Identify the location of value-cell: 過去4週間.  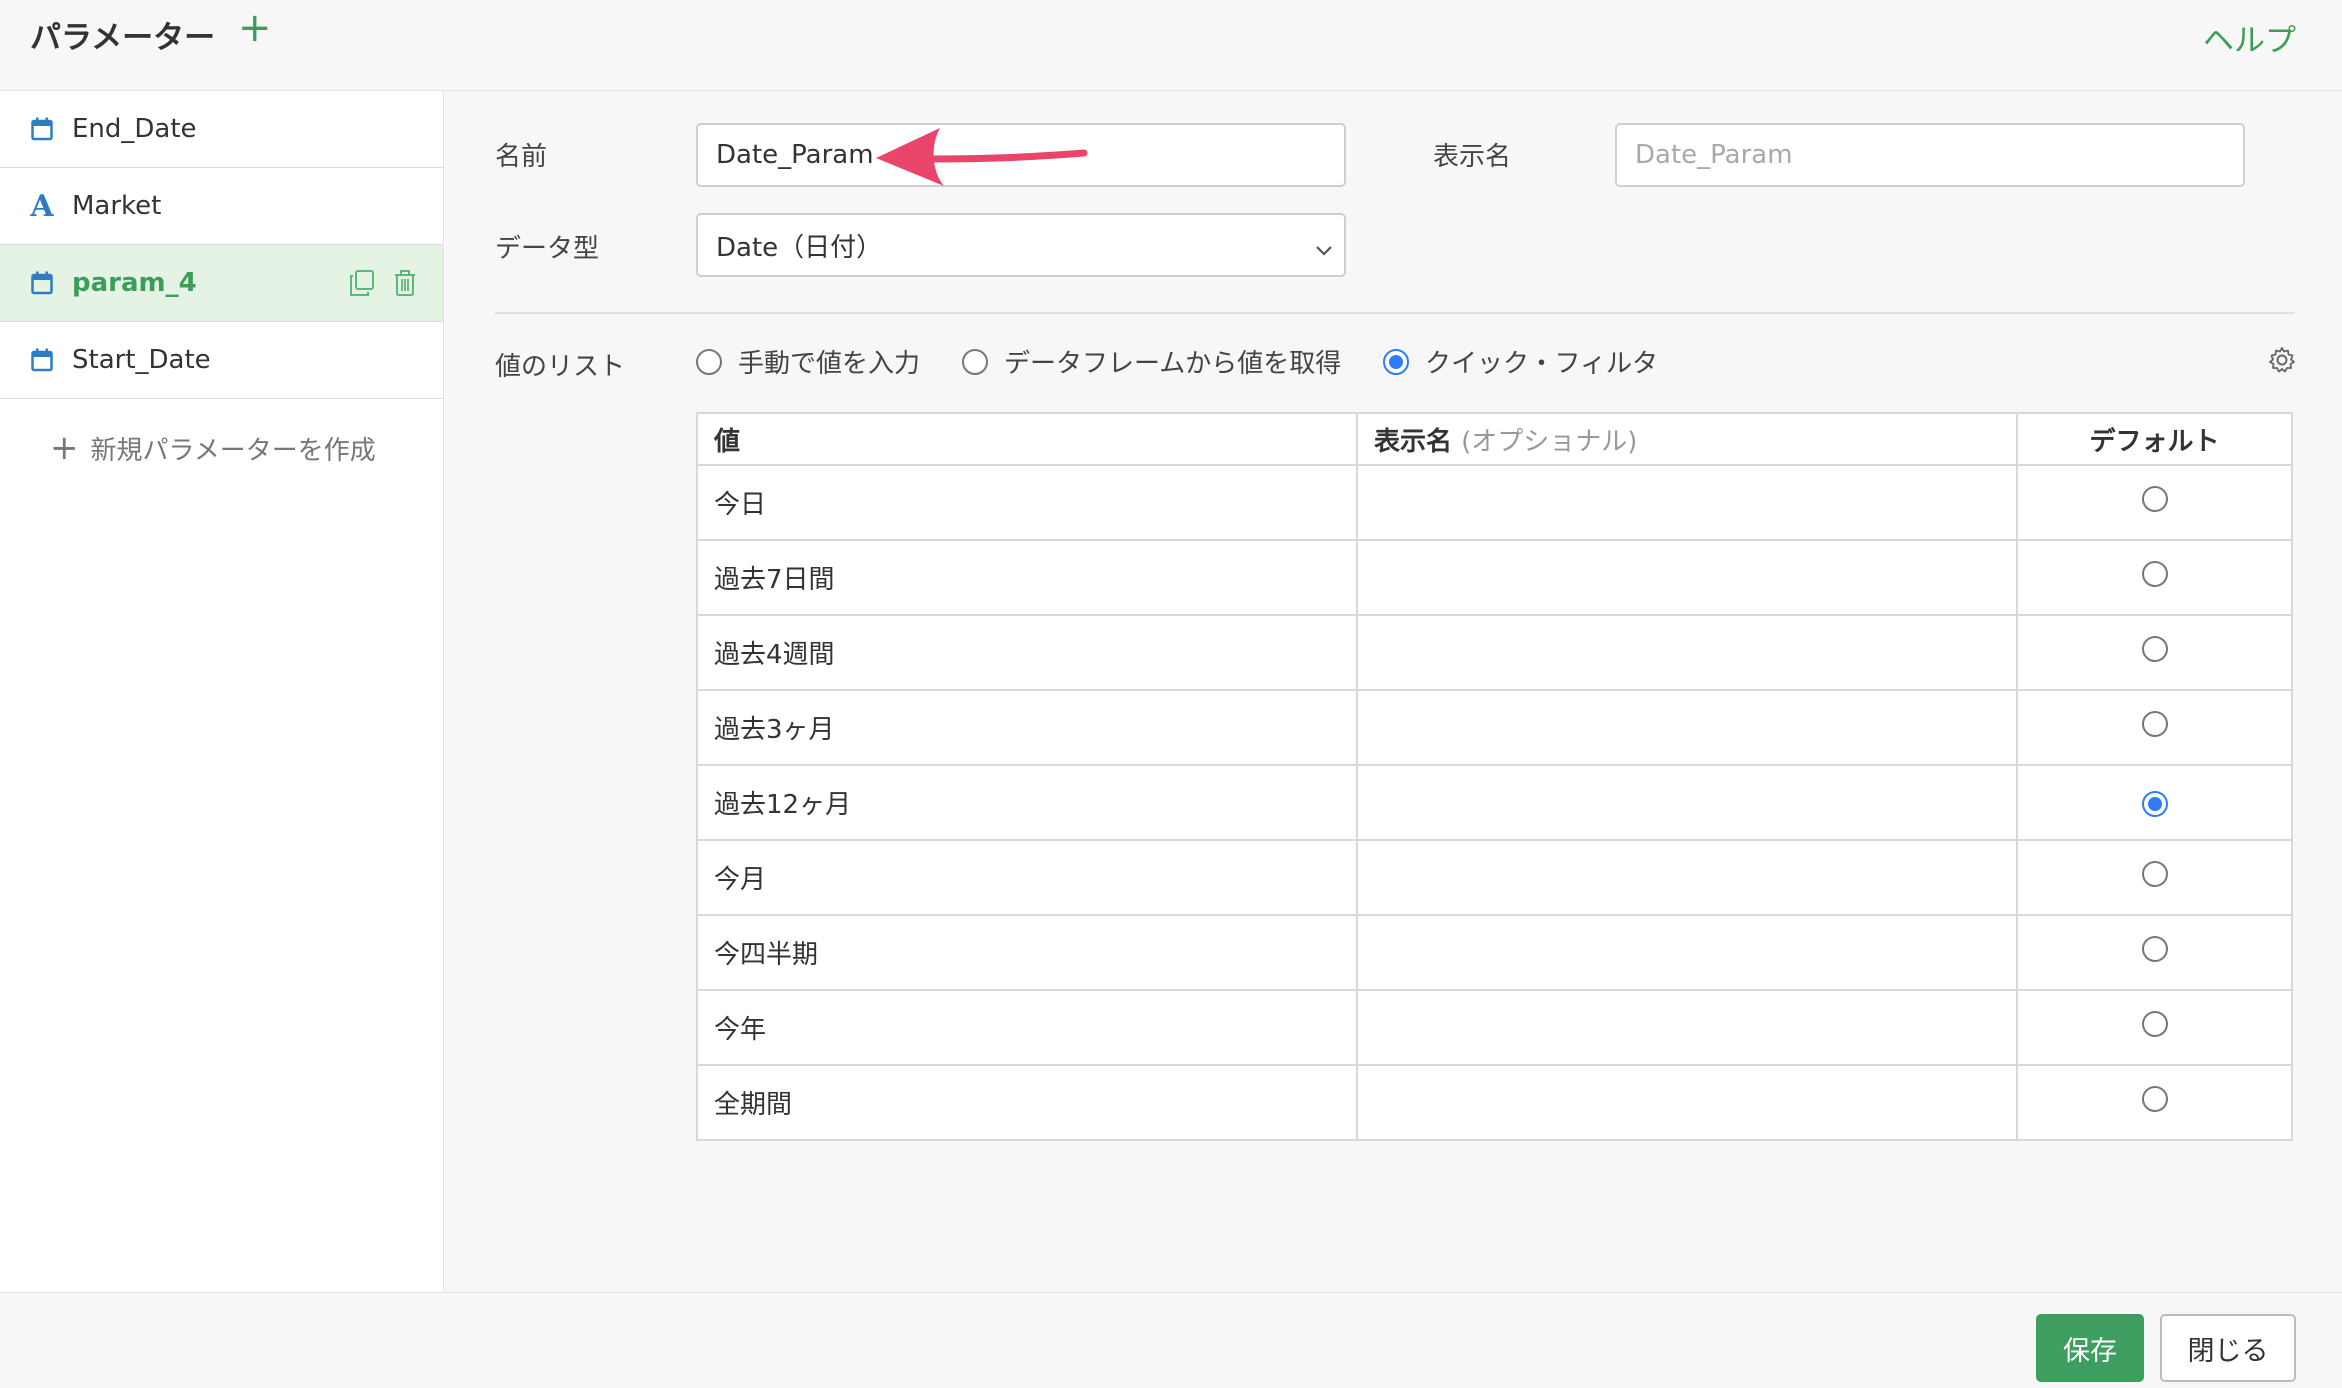
(1027, 652).